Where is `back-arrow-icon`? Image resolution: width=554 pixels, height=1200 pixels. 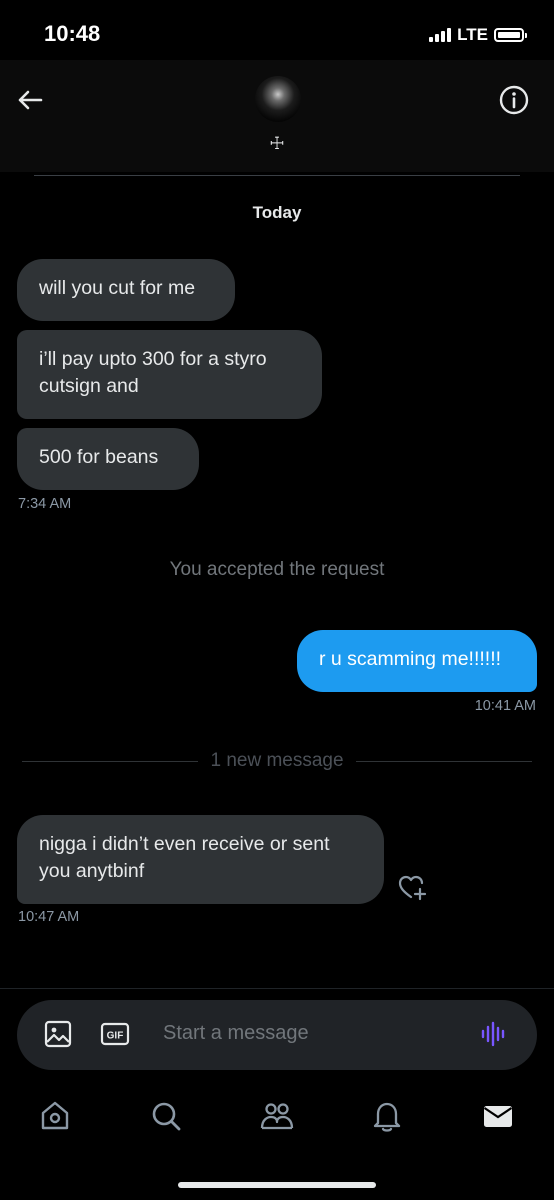
back-arrow-icon is located at coordinates (30, 100).